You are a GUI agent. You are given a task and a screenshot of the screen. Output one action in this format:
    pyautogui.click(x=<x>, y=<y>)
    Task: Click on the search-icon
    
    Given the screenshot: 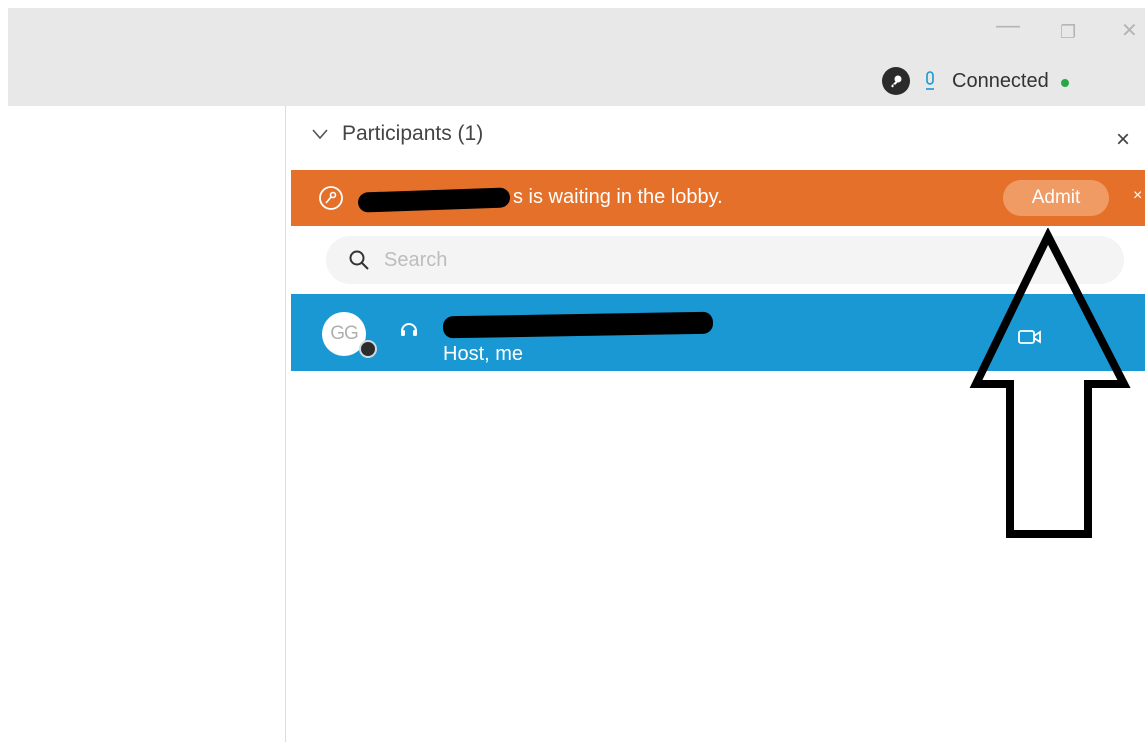 What is the action you would take?
    pyautogui.click(x=359, y=260)
    